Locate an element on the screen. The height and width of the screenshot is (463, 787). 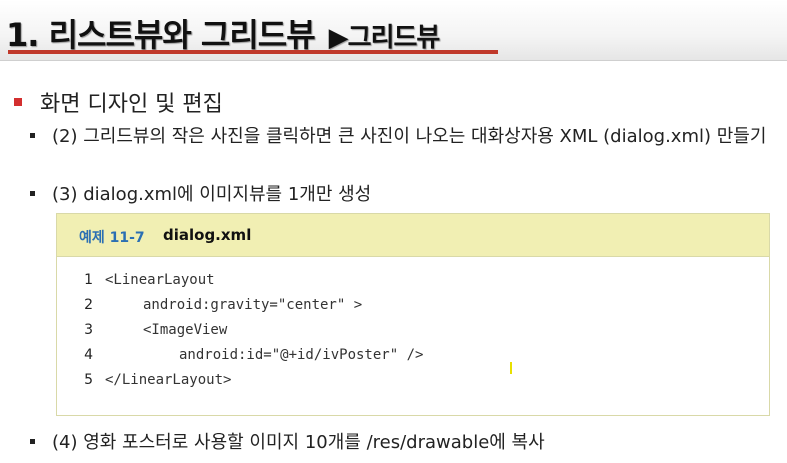
line-number: 4 is located at coordinates (88, 355).